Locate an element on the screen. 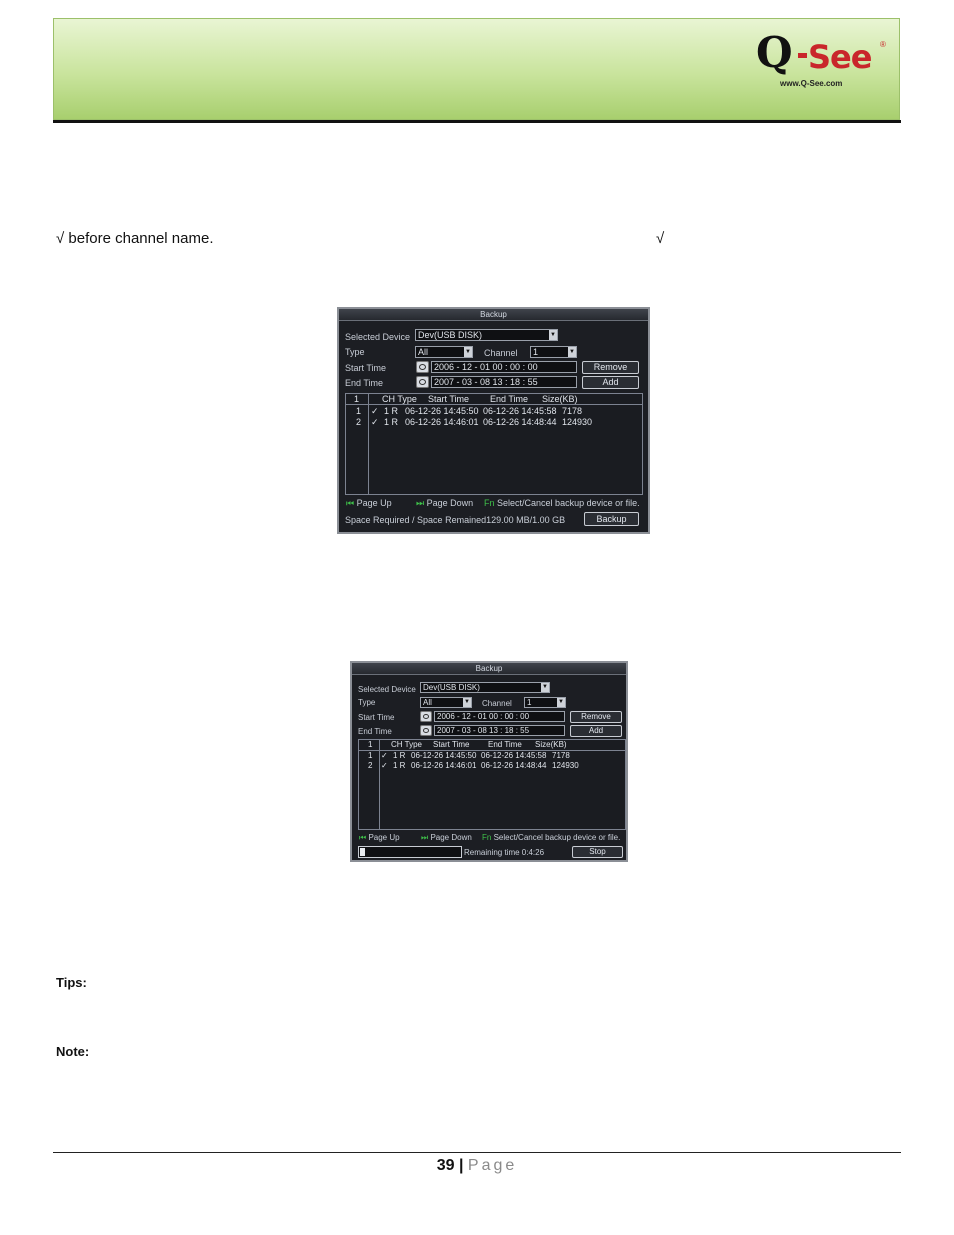  stop-button: Stop is located at coordinates (597, 852).